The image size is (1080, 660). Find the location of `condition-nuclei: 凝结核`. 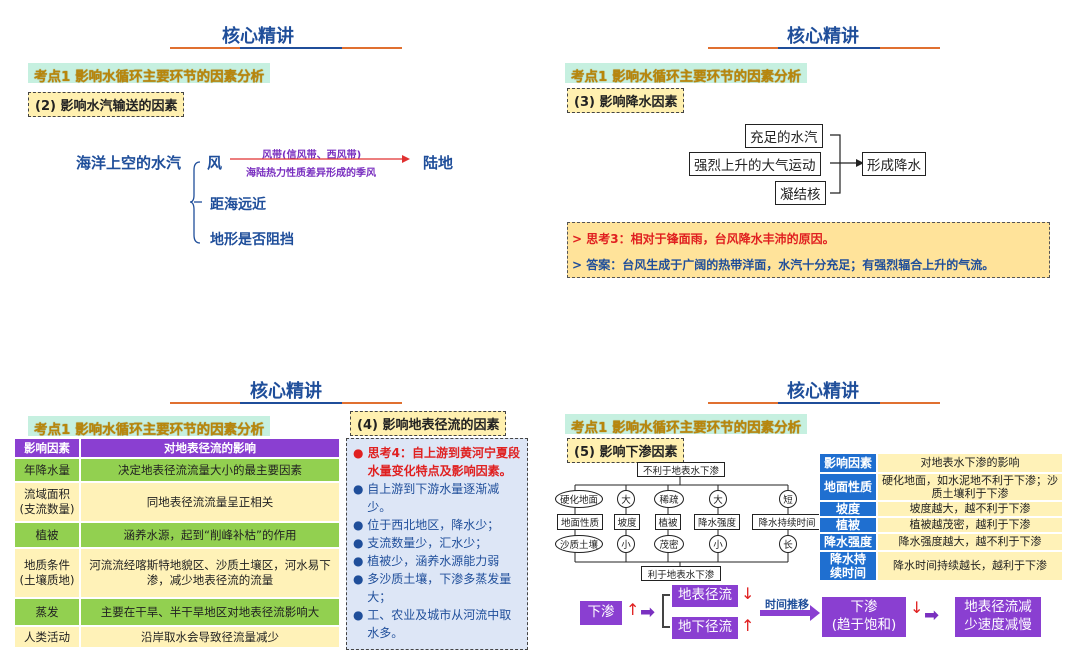

condition-nuclei: 凝结核 is located at coordinates (800, 193).